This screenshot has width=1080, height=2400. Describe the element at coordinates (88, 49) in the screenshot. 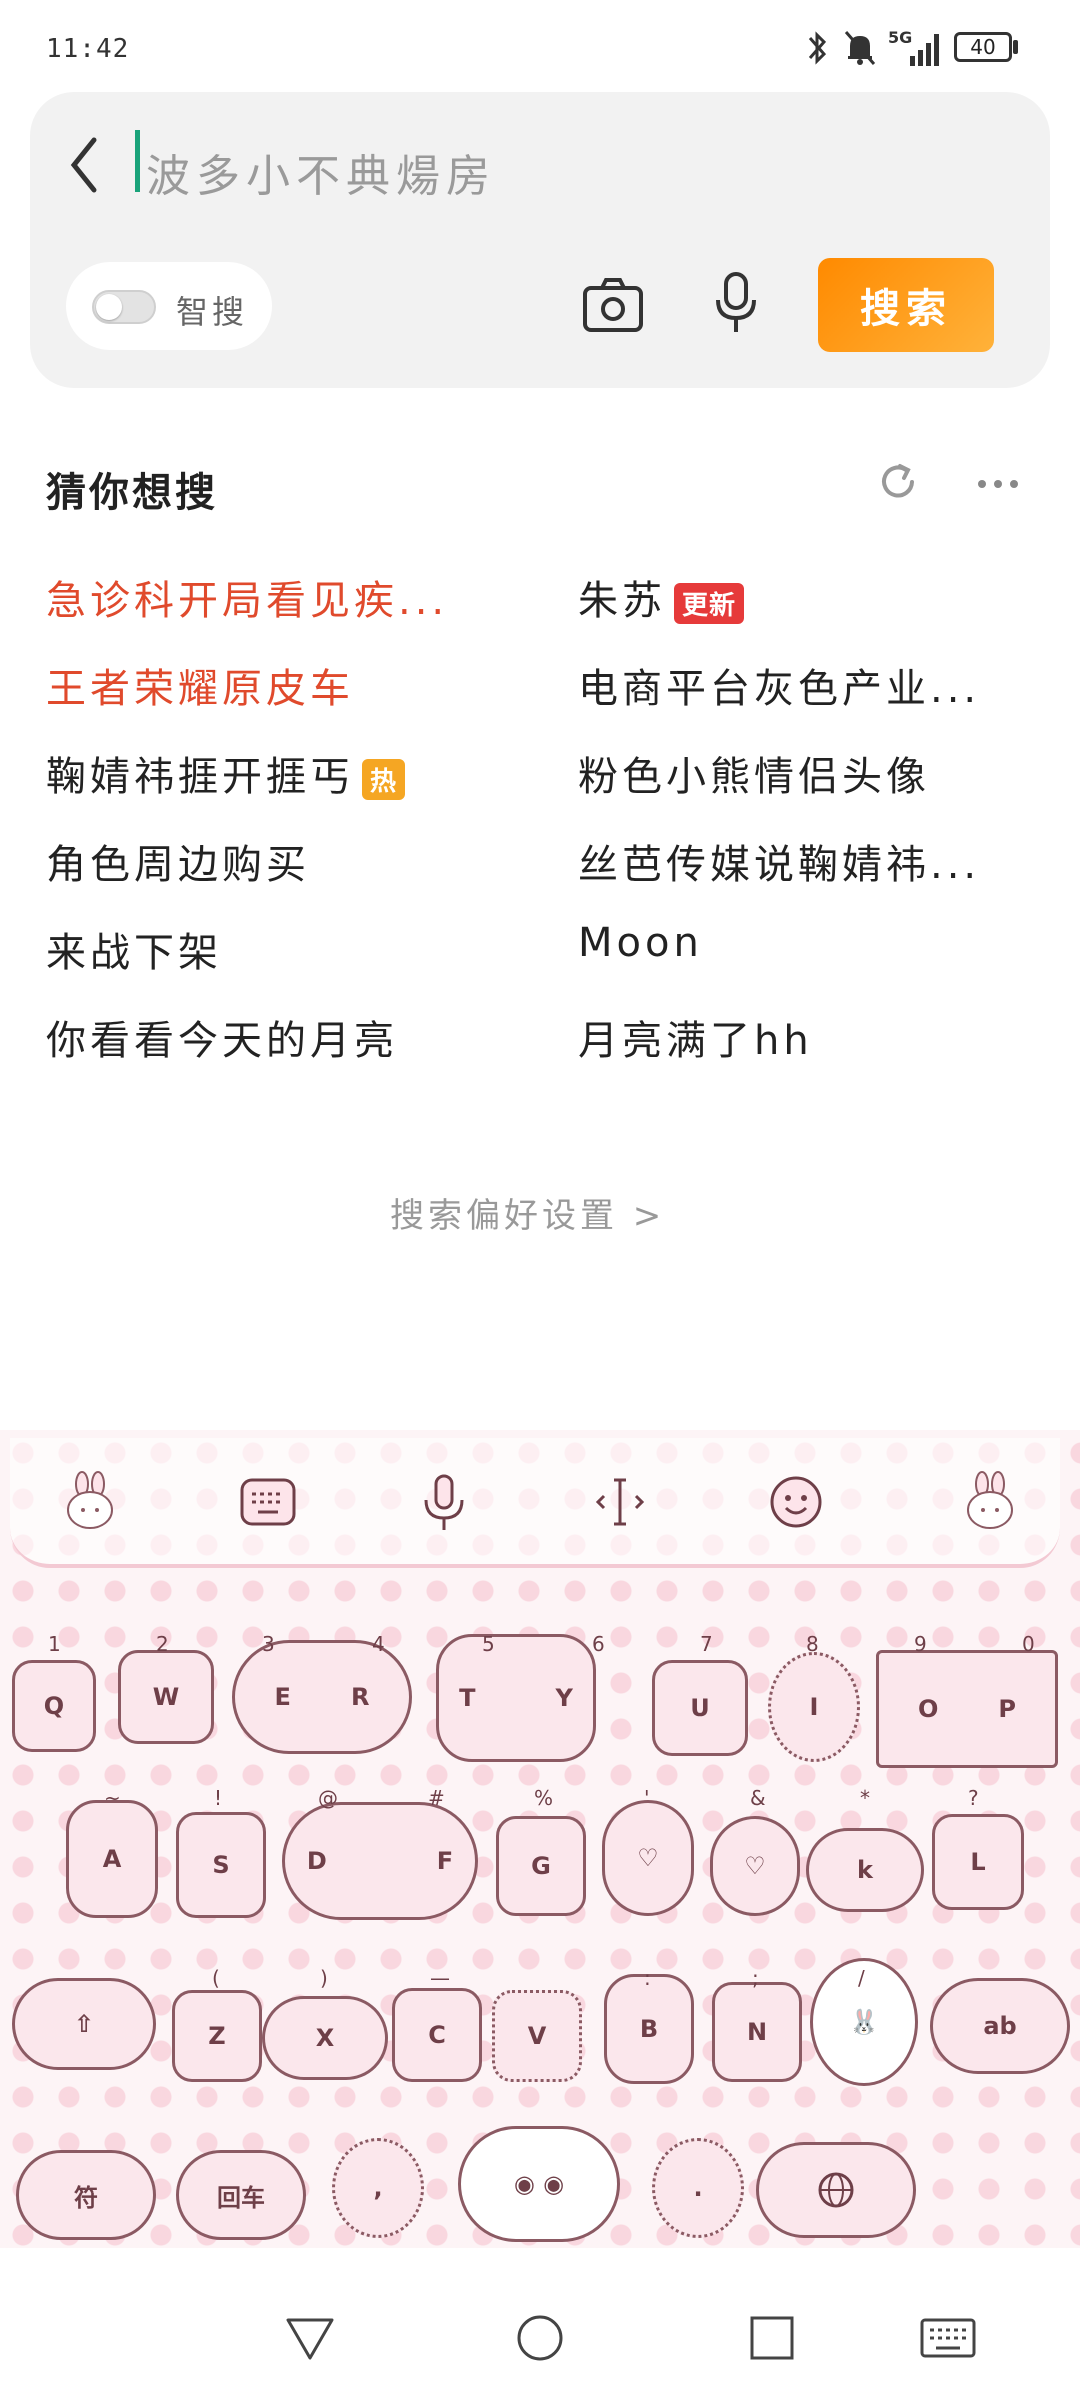

I see `status-time: 11:42` at that location.